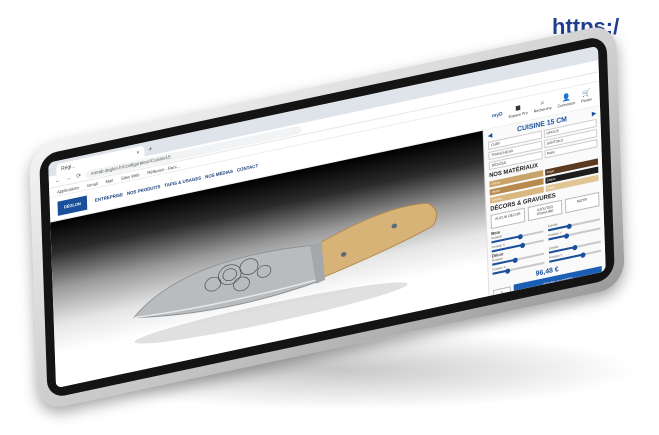 This screenshot has width=659, height=435. What do you see at coordinates (109, 180) in the screenshot?
I see `bookmark-item: Mail` at bounding box center [109, 180].